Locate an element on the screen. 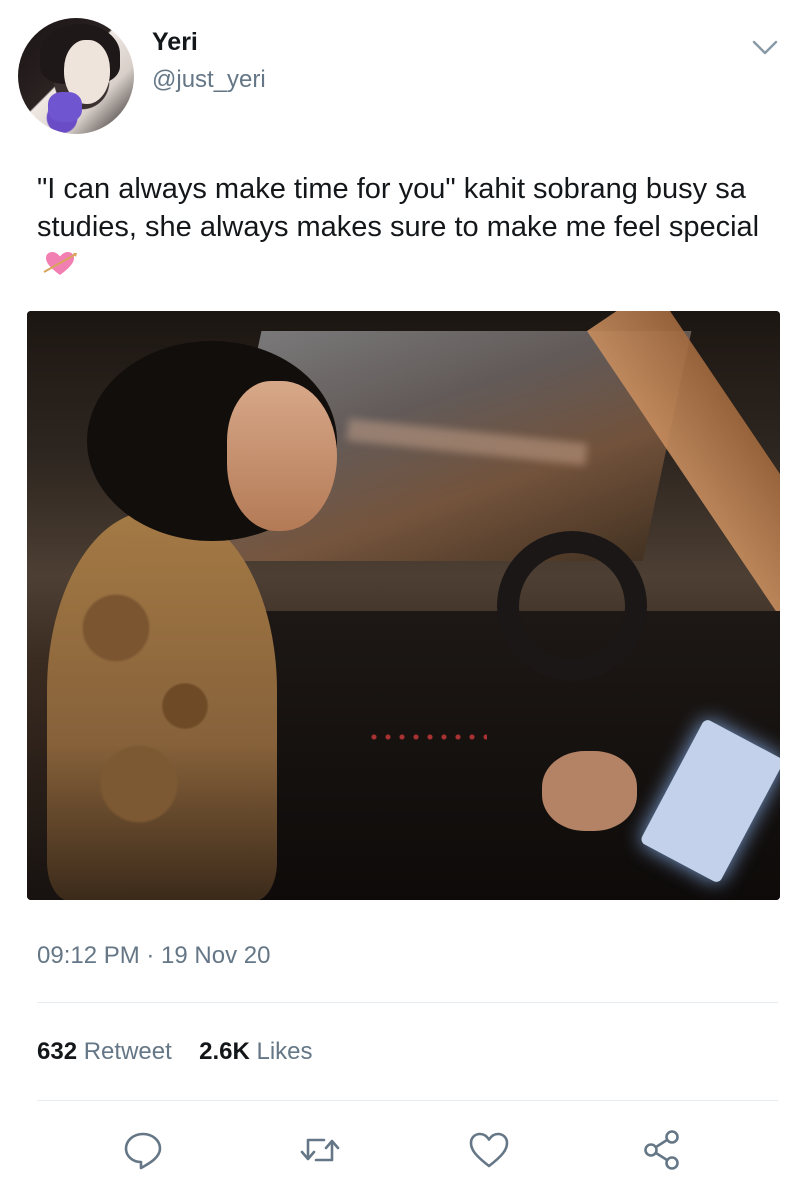  share-button is located at coordinates (662, 1150).